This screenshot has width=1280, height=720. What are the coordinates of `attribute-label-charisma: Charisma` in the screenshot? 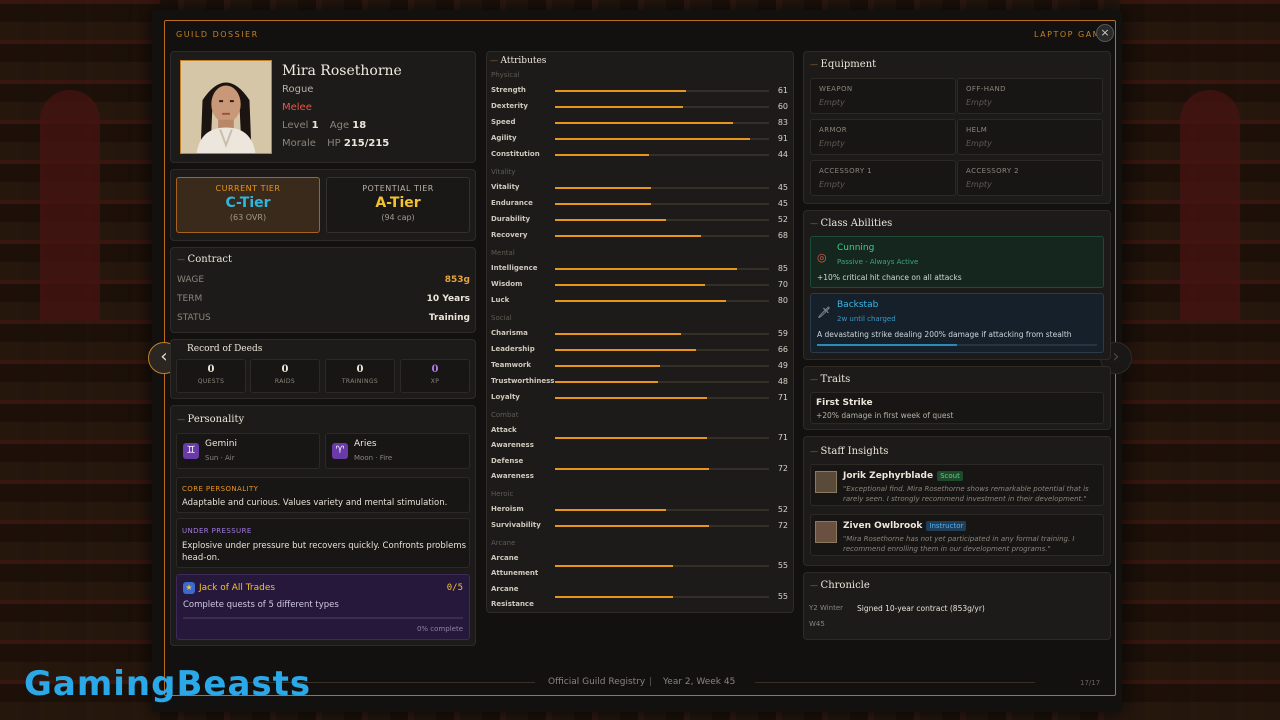 It's located at (509, 333).